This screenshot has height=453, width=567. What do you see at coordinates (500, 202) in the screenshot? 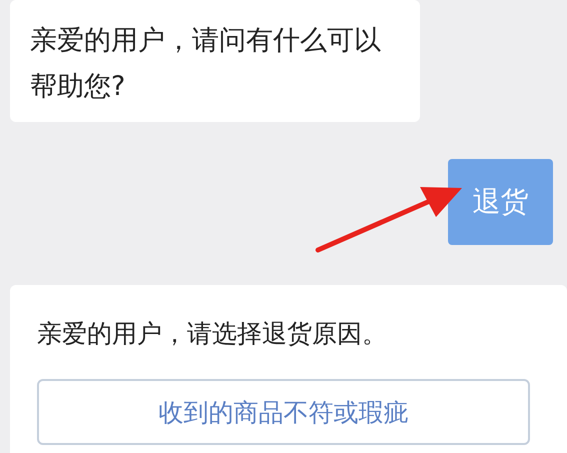
I see `message-text: 退货` at bounding box center [500, 202].